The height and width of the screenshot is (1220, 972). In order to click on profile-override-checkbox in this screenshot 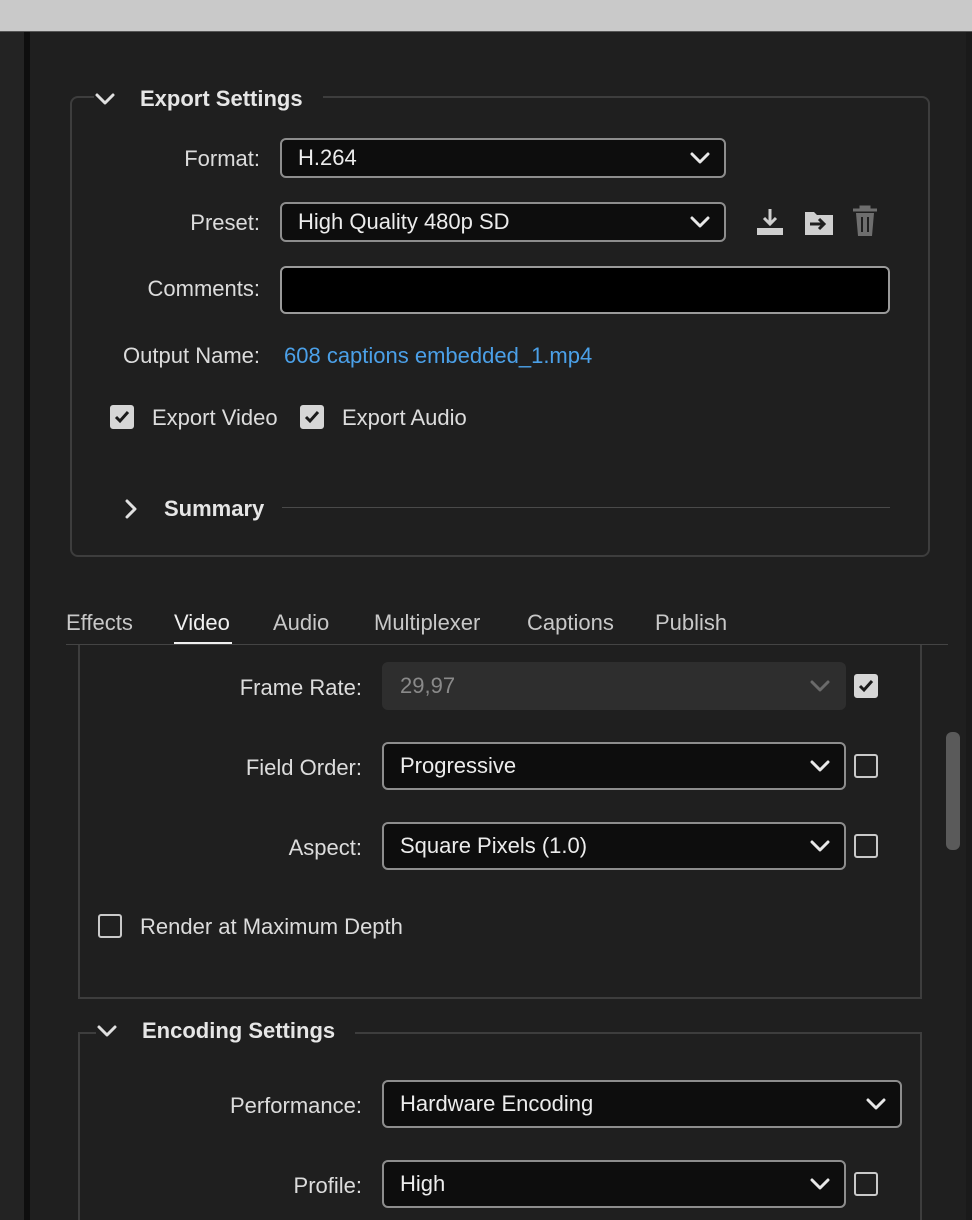, I will do `click(866, 1184)`.